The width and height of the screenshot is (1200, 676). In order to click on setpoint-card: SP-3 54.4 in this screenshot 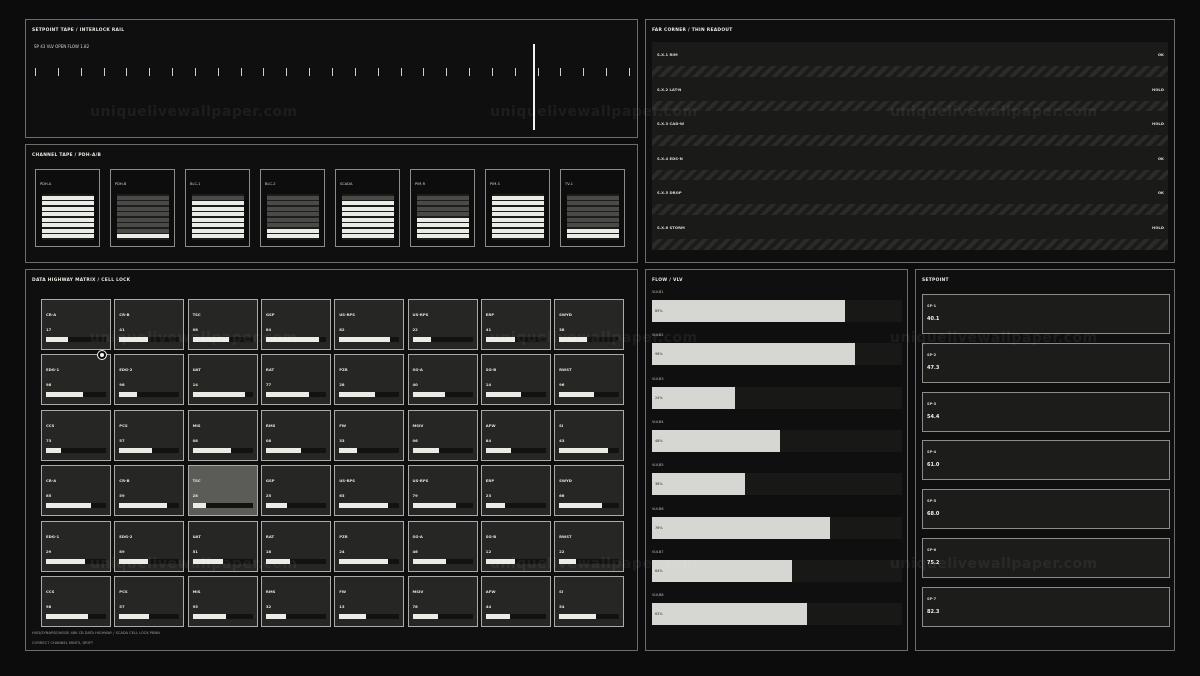, I will do `click(1046, 411)`.